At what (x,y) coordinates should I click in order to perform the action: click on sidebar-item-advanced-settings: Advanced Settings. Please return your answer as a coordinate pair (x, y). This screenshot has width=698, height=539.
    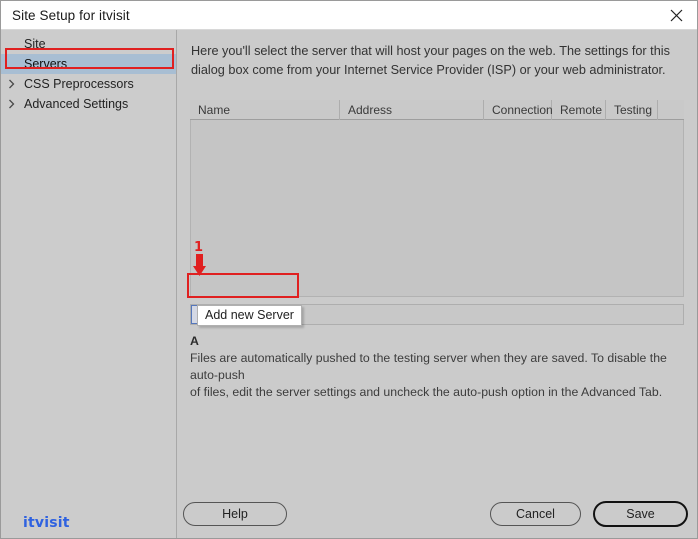
    Looking at the image, I should click on (88, 104).